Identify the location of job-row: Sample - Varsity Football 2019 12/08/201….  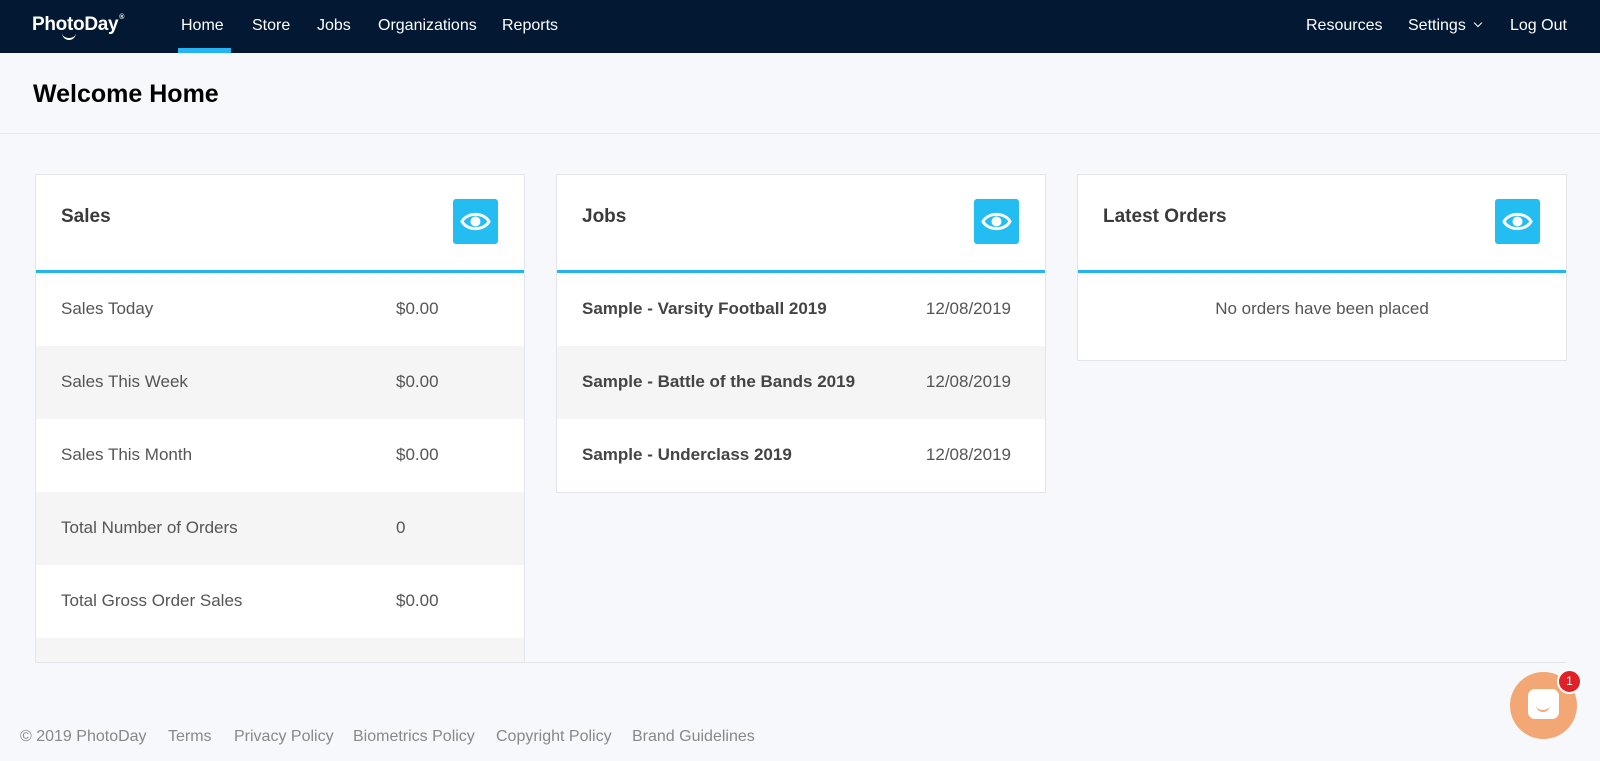
(801, 309).